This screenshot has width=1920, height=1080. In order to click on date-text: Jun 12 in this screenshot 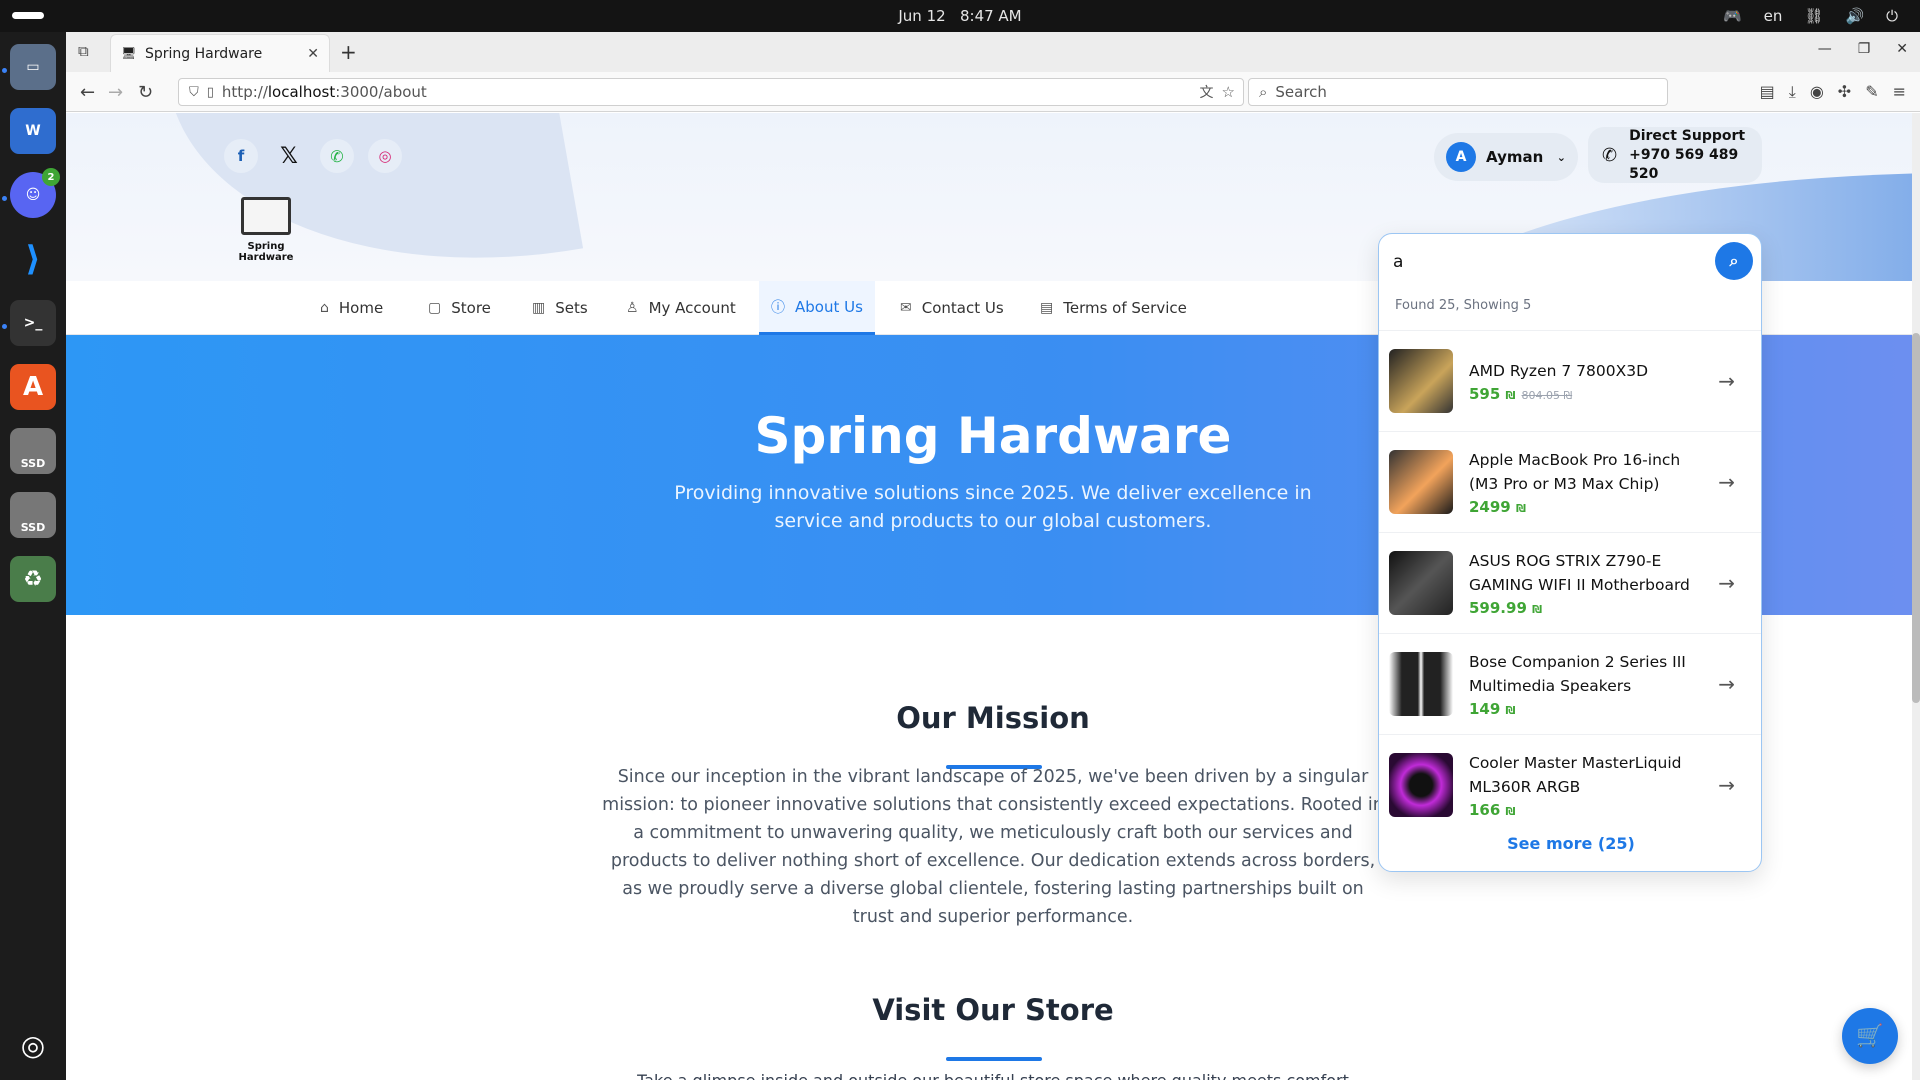, I will do `click(922, 16)`.